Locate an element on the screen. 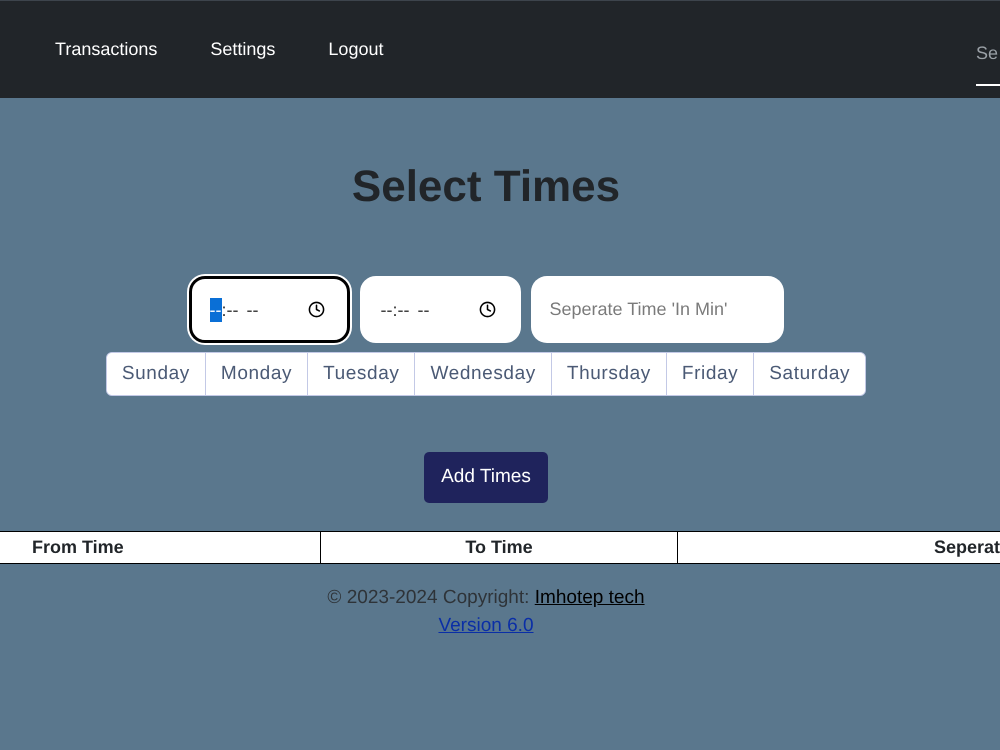  column-header: To Time is located at coordinates (499, 547).